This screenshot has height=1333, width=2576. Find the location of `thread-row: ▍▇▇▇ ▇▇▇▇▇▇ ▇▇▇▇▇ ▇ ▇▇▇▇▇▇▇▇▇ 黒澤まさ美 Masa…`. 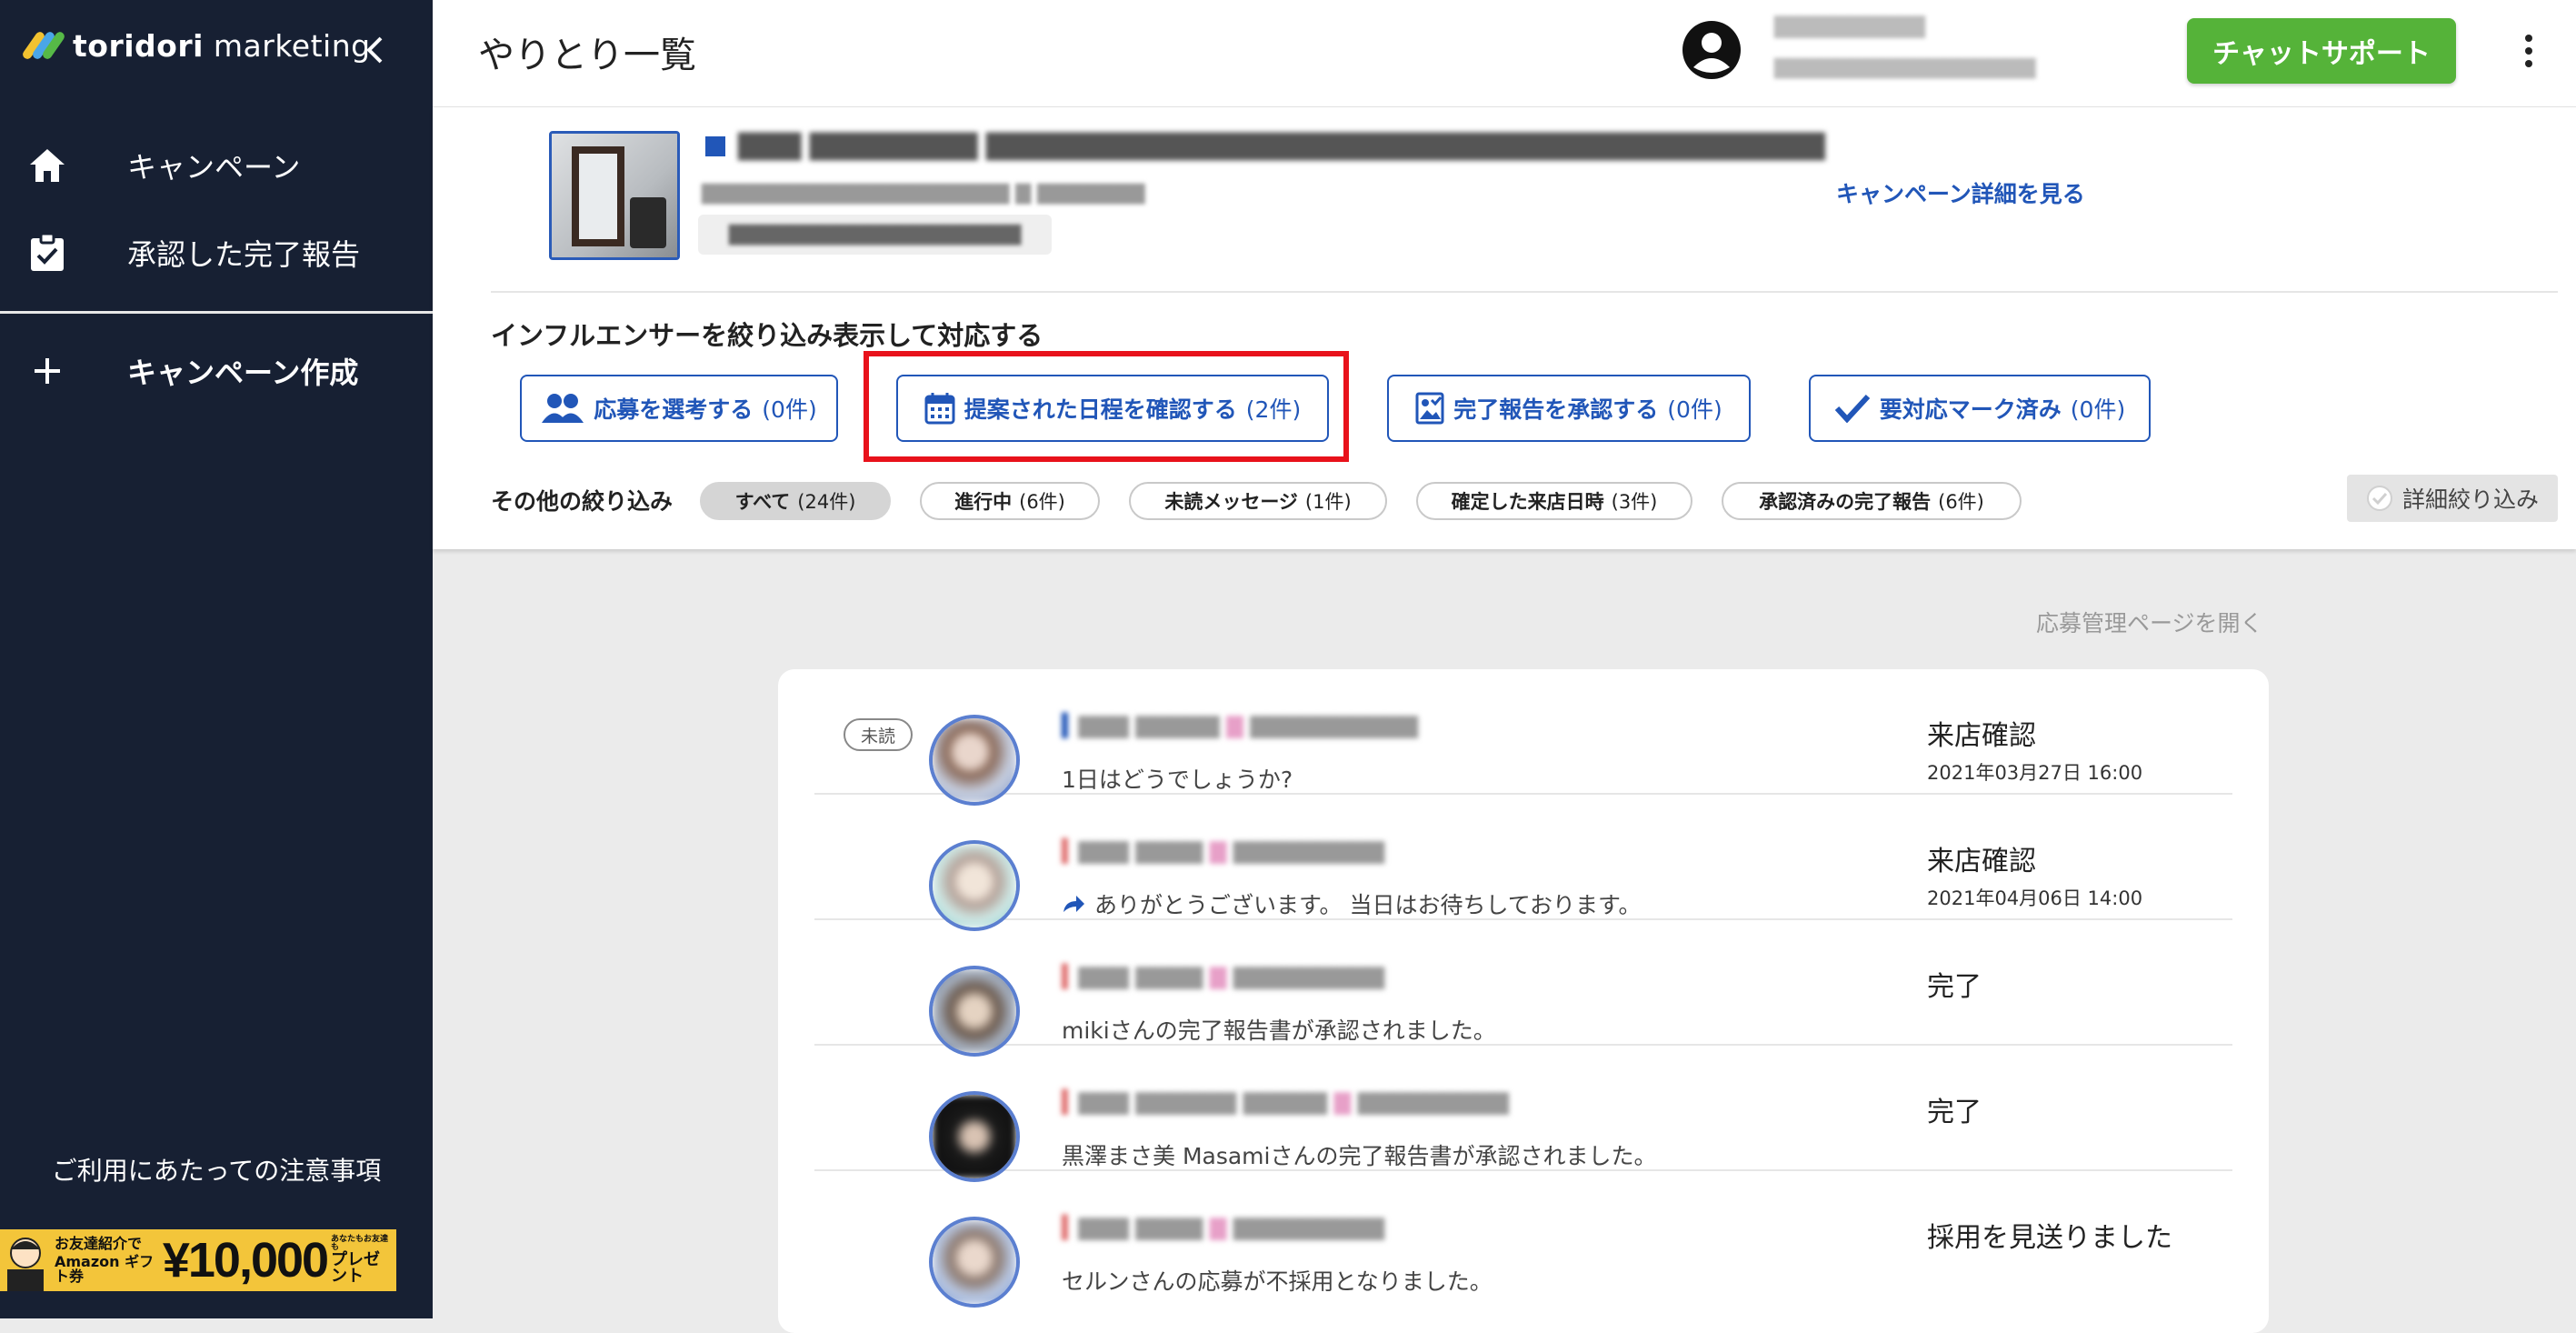

thread-row: ▍▇▇▇ ▇▇▇▇▇▇ ▇▇▇▇▇ ▇ ▇▇▇▇▇▇▇▇▇ 黒澤まさ美 Masa… is located at coordinates (1523, 1114).